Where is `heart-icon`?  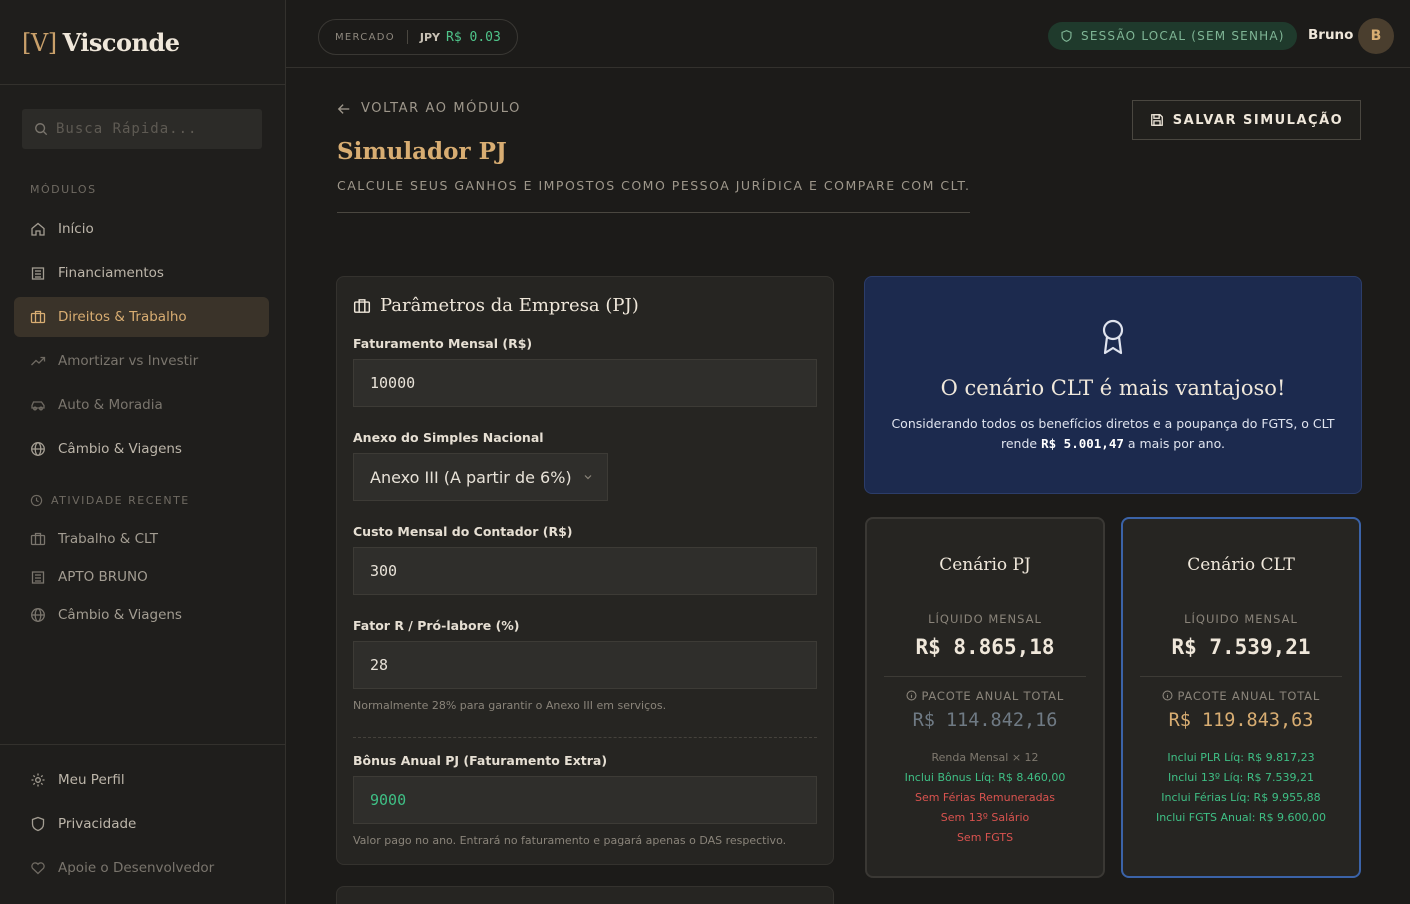 heart-icon is located at coordinates (38, 868).